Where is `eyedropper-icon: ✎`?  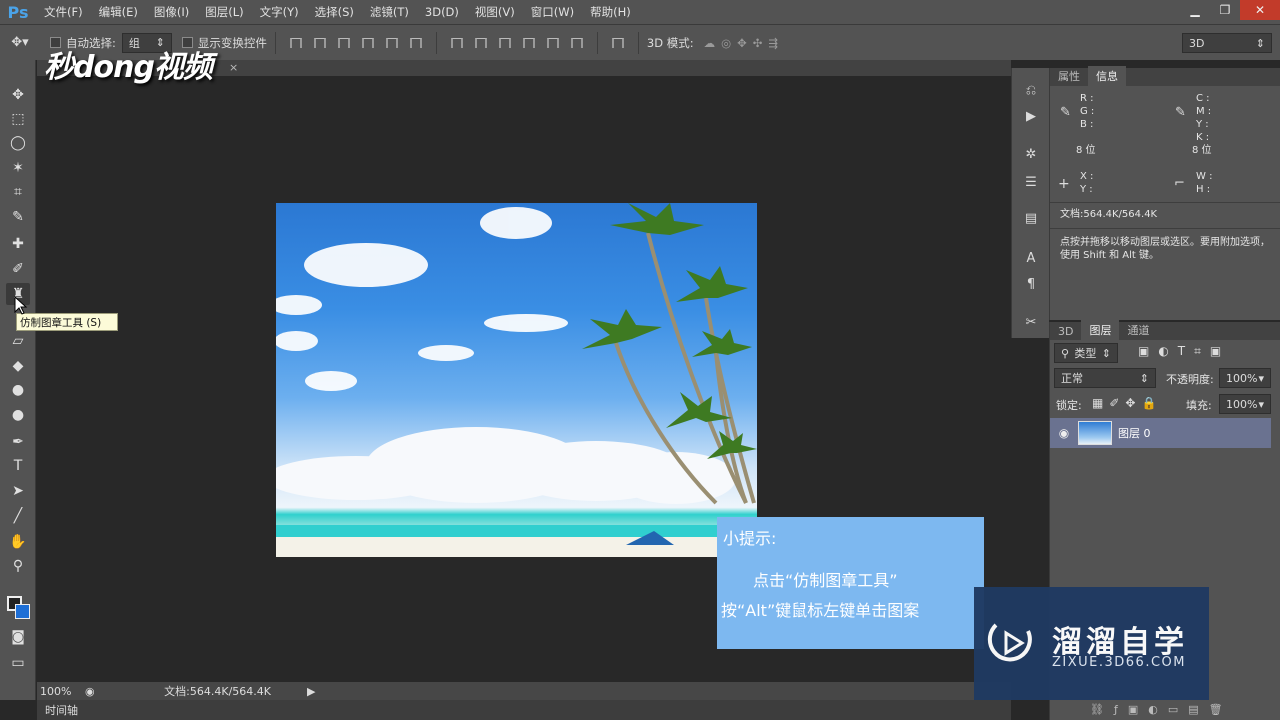 eyedropper-icon: ✎ is located at coordinates (18, 217).